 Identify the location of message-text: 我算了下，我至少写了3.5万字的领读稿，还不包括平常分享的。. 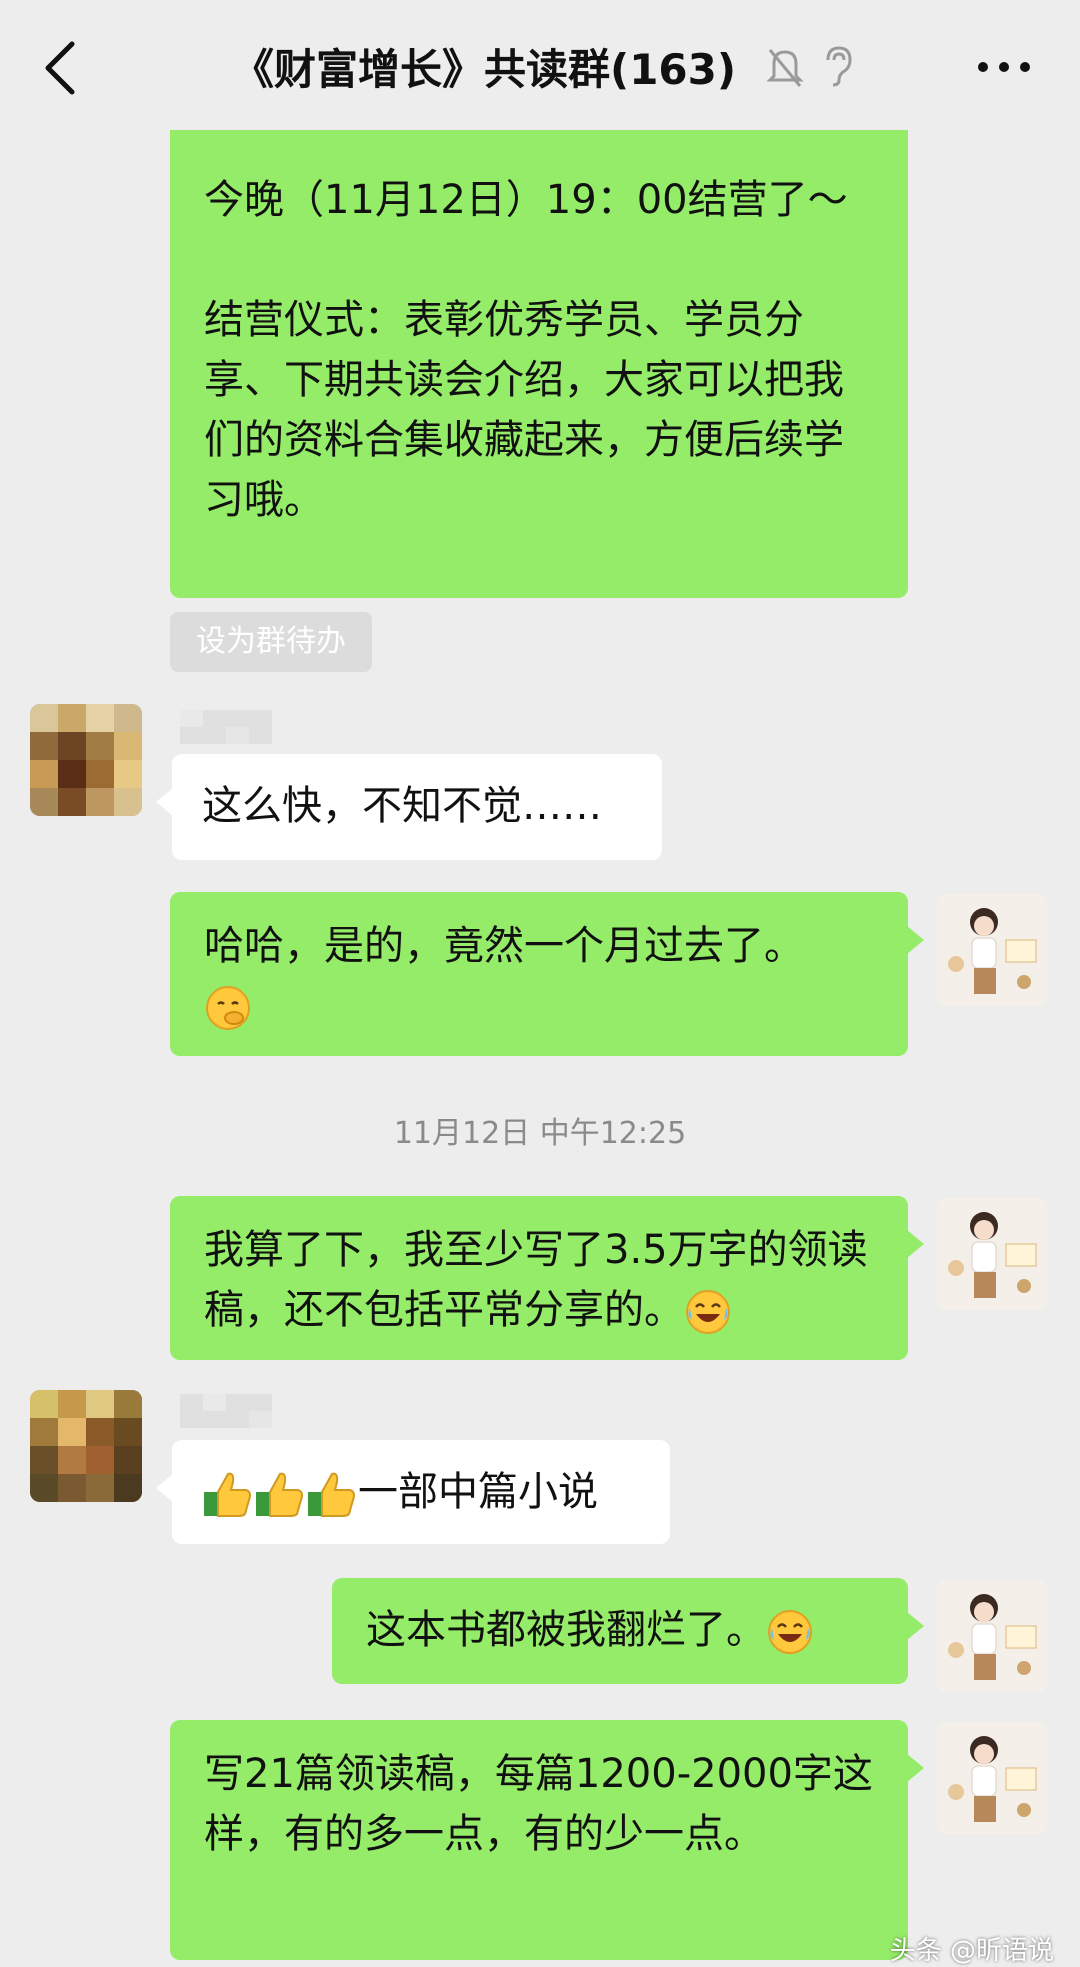
(541, 1280).